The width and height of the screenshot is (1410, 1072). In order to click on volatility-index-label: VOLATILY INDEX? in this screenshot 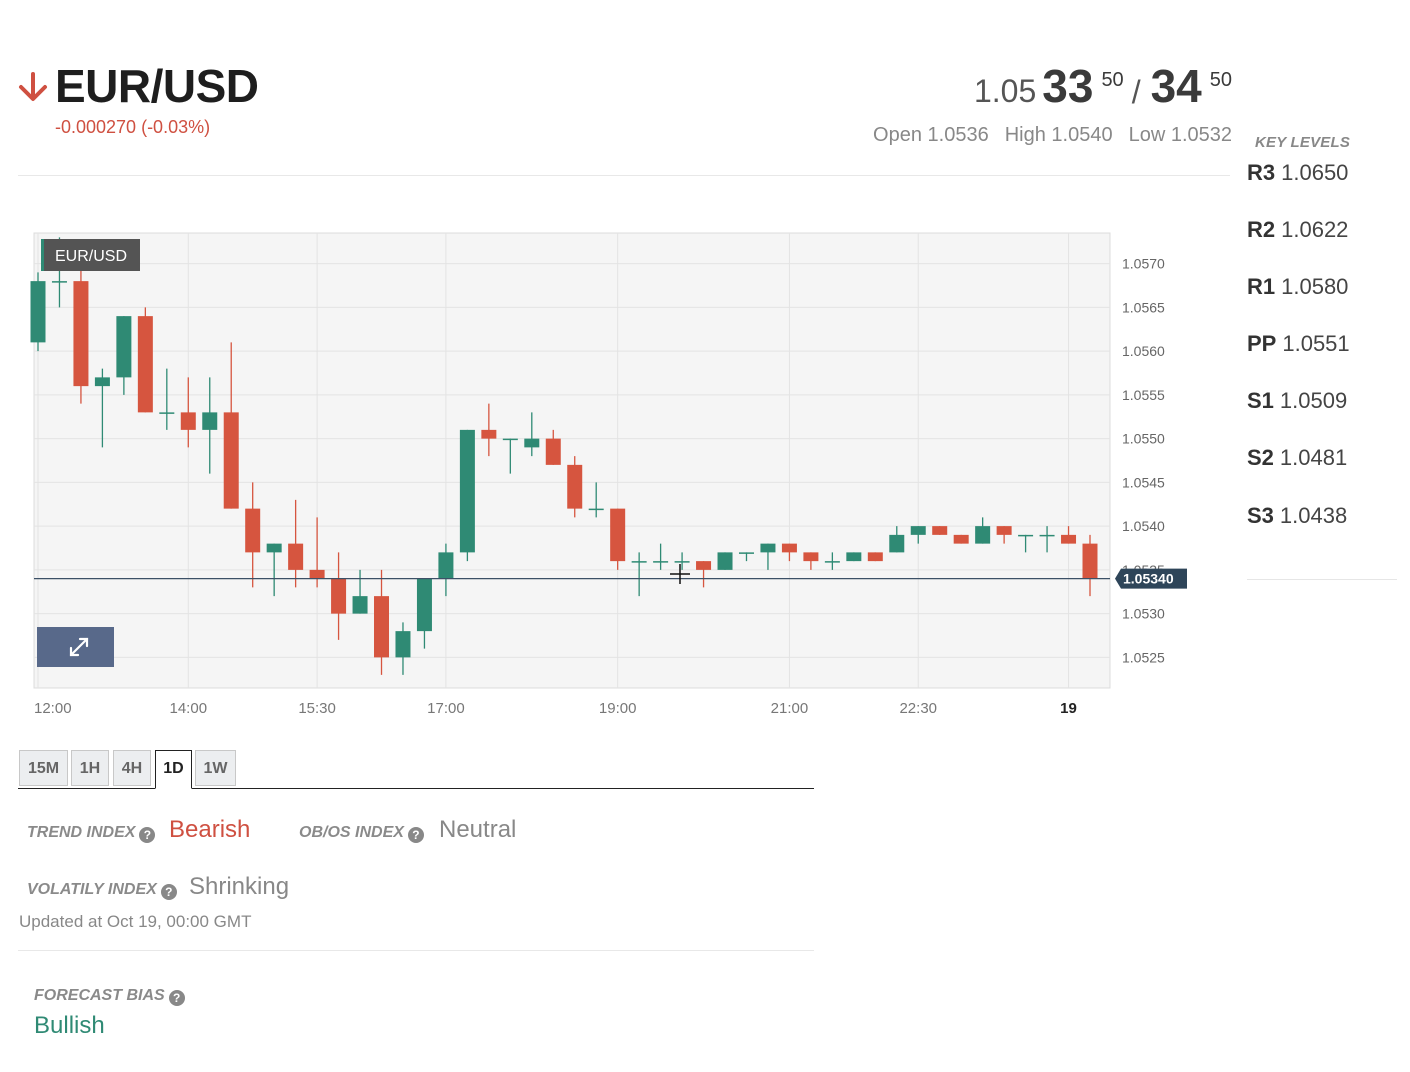, I will do `click(102, 890)`.